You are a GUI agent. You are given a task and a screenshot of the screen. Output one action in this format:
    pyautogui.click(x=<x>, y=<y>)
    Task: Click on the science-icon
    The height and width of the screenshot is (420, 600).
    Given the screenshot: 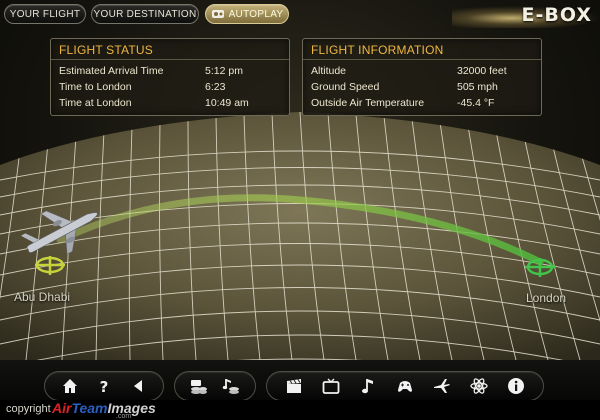 What is the action you would take?
    pyautogui.click(x=479, y=386)
    